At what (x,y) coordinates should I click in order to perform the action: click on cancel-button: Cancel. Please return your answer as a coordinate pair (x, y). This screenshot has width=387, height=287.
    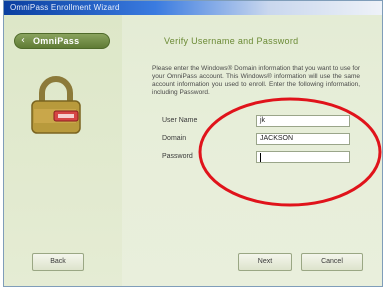
    Looking at the image, I should click on (332, 262).